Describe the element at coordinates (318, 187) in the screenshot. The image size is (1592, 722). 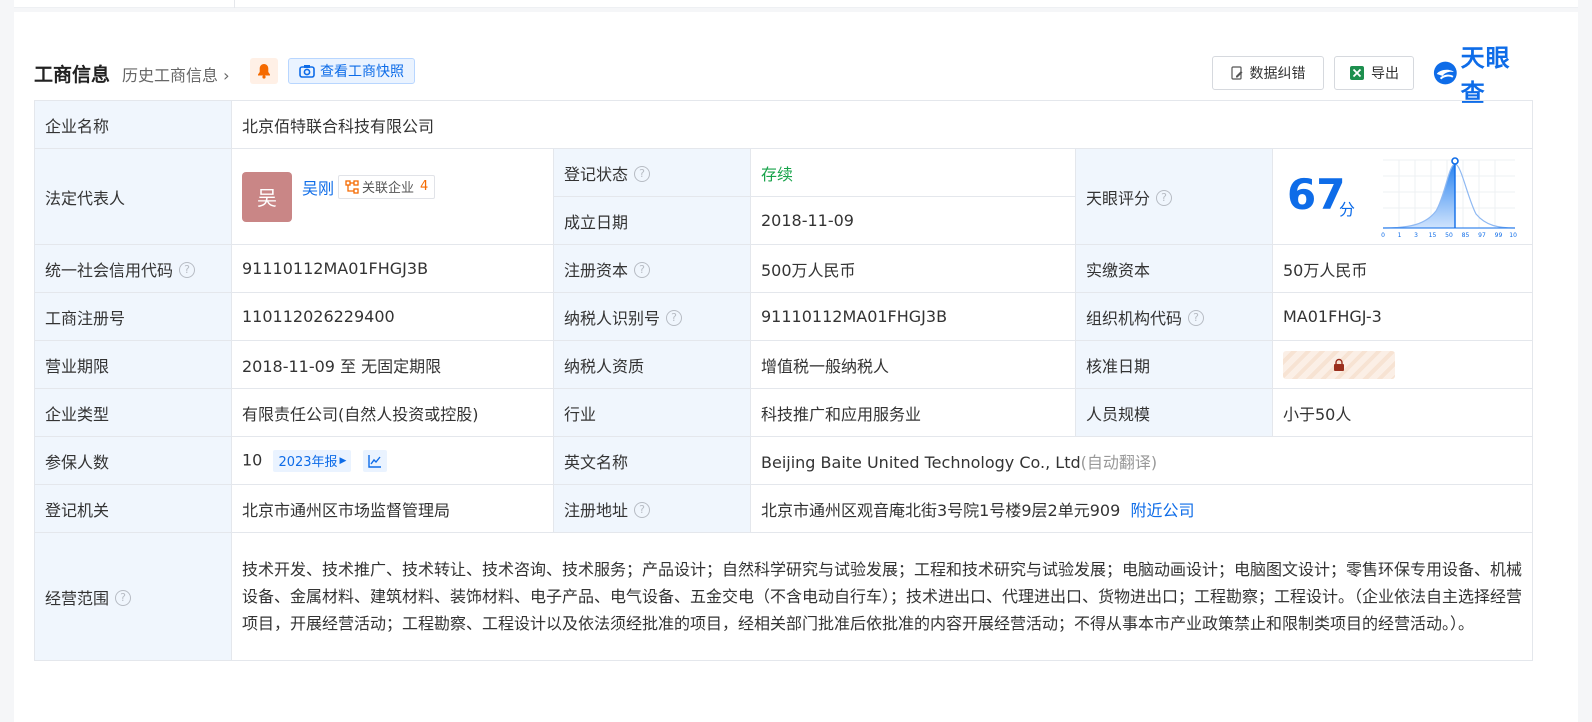
I see `legal-rep-link: 吴刚` at that location.